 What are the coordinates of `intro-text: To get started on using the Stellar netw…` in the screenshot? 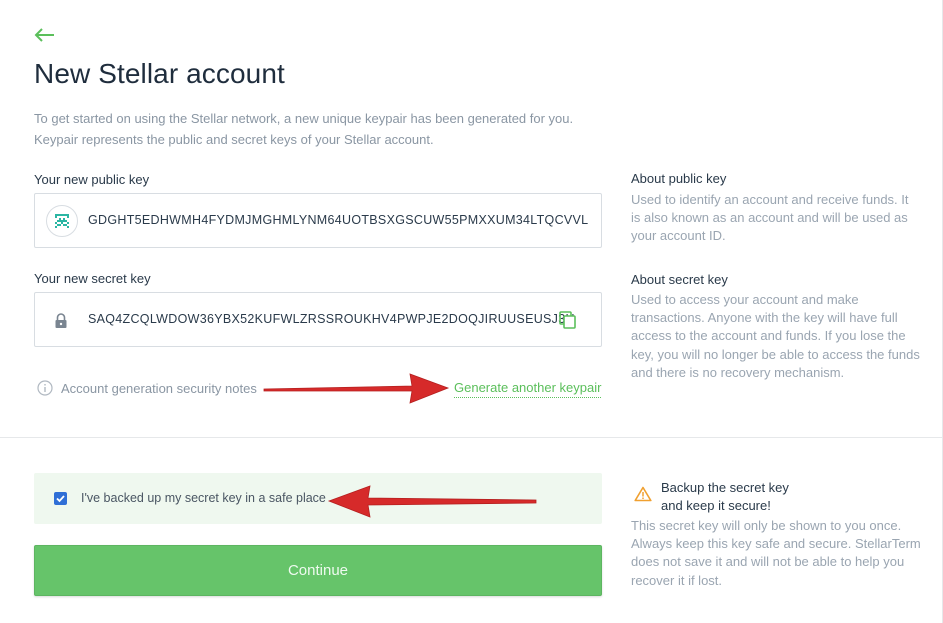 It's located at (304, 129).